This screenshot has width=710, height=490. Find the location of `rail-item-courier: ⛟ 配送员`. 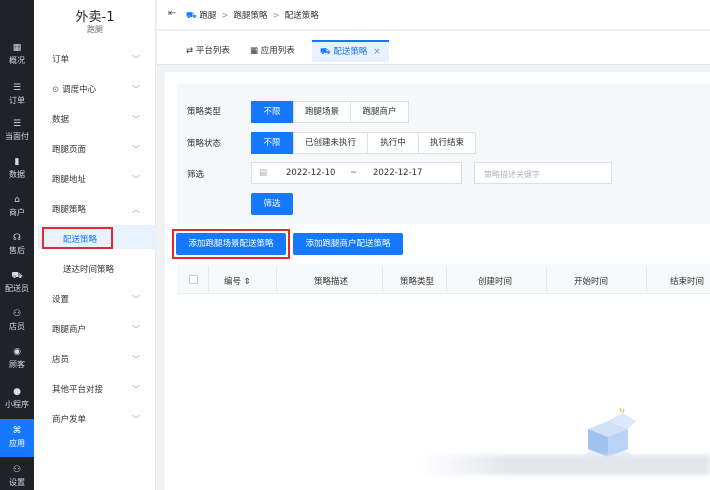

rail-item-courier: ⛟ 配送员 is located at coordinates (17, 282).